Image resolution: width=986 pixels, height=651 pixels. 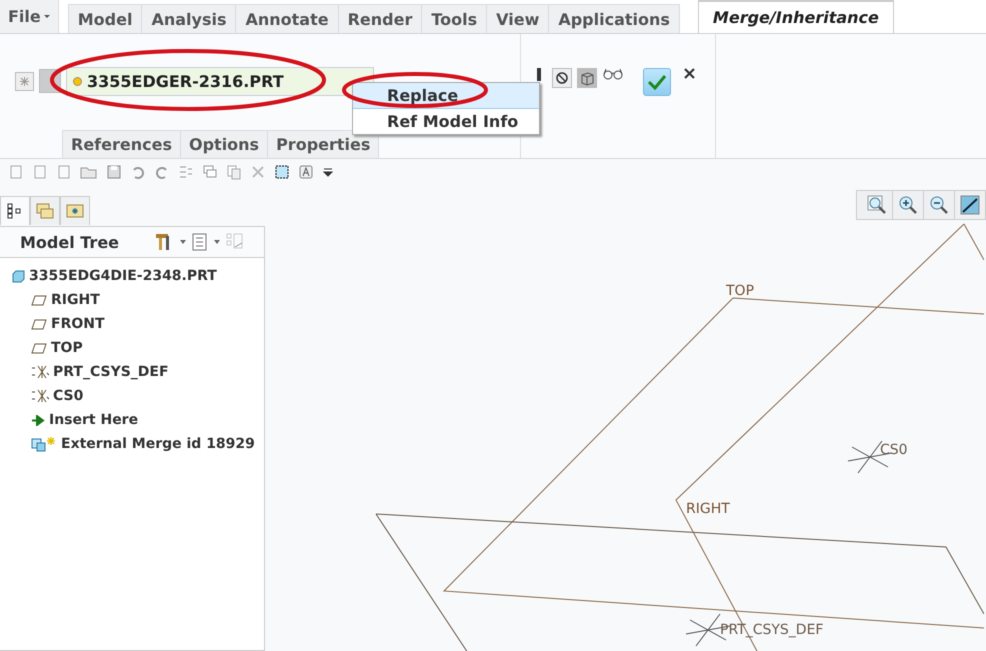 What do you see at coordinates (614, 18) in the screenshot?
I see `ribbon-tab: Applications` at bounding box center [614, 18].